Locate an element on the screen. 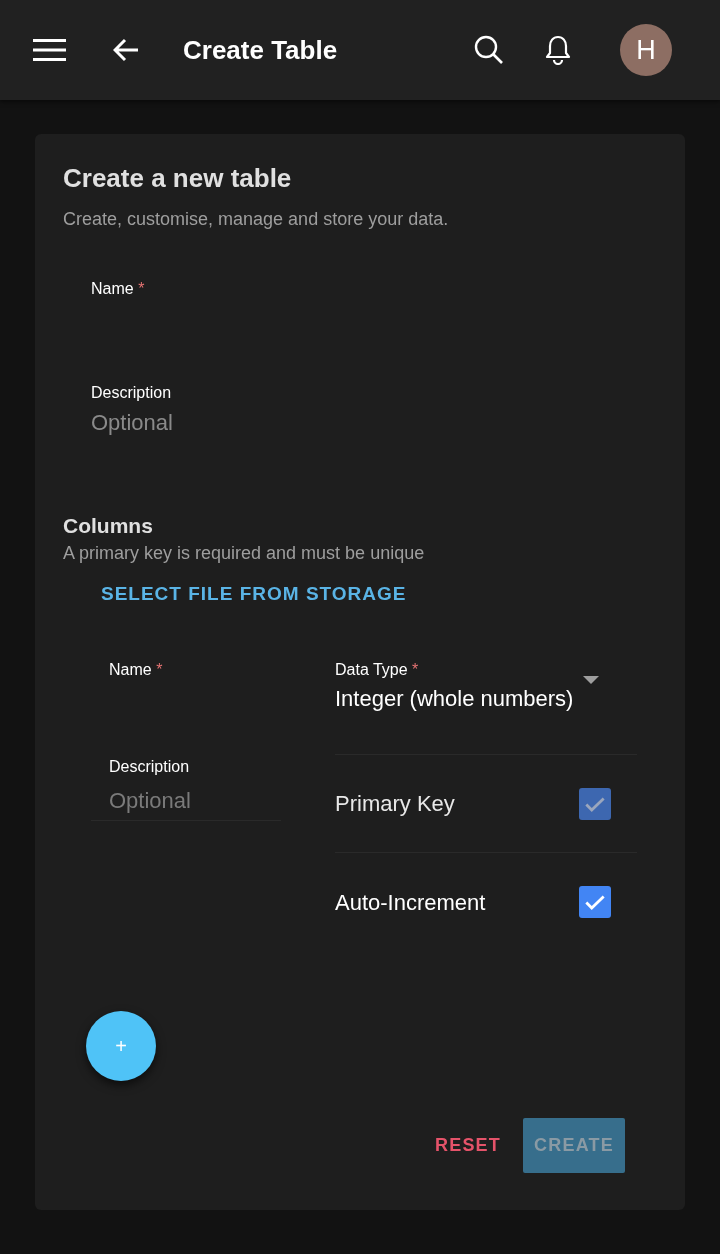  section-title: Columns is located at coordinates (108, 526).